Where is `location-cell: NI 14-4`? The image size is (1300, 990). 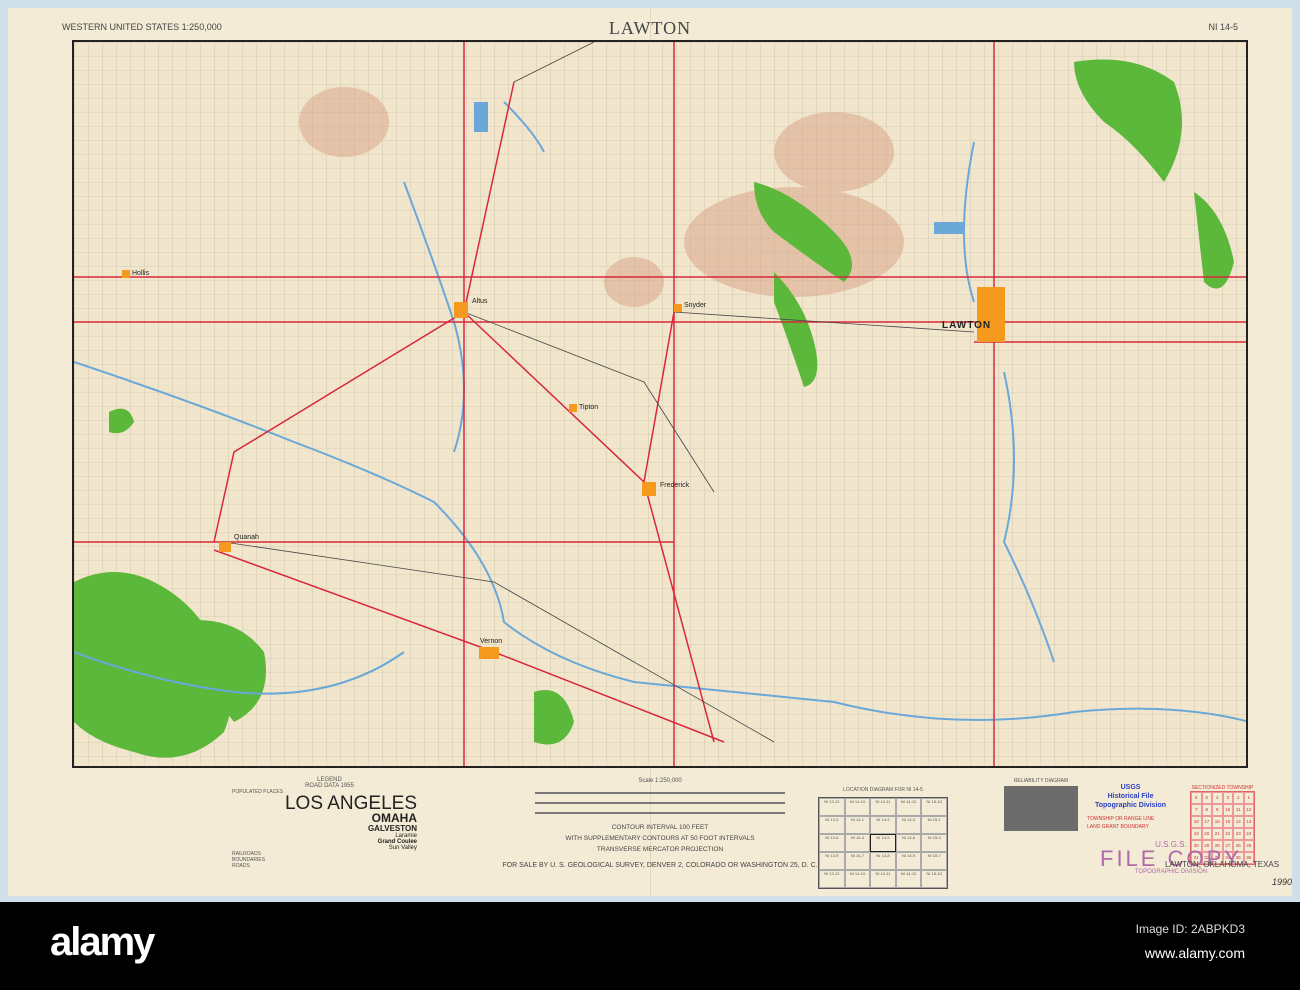
location-cell: NI 14-4 is located at coordinates (857, 843).